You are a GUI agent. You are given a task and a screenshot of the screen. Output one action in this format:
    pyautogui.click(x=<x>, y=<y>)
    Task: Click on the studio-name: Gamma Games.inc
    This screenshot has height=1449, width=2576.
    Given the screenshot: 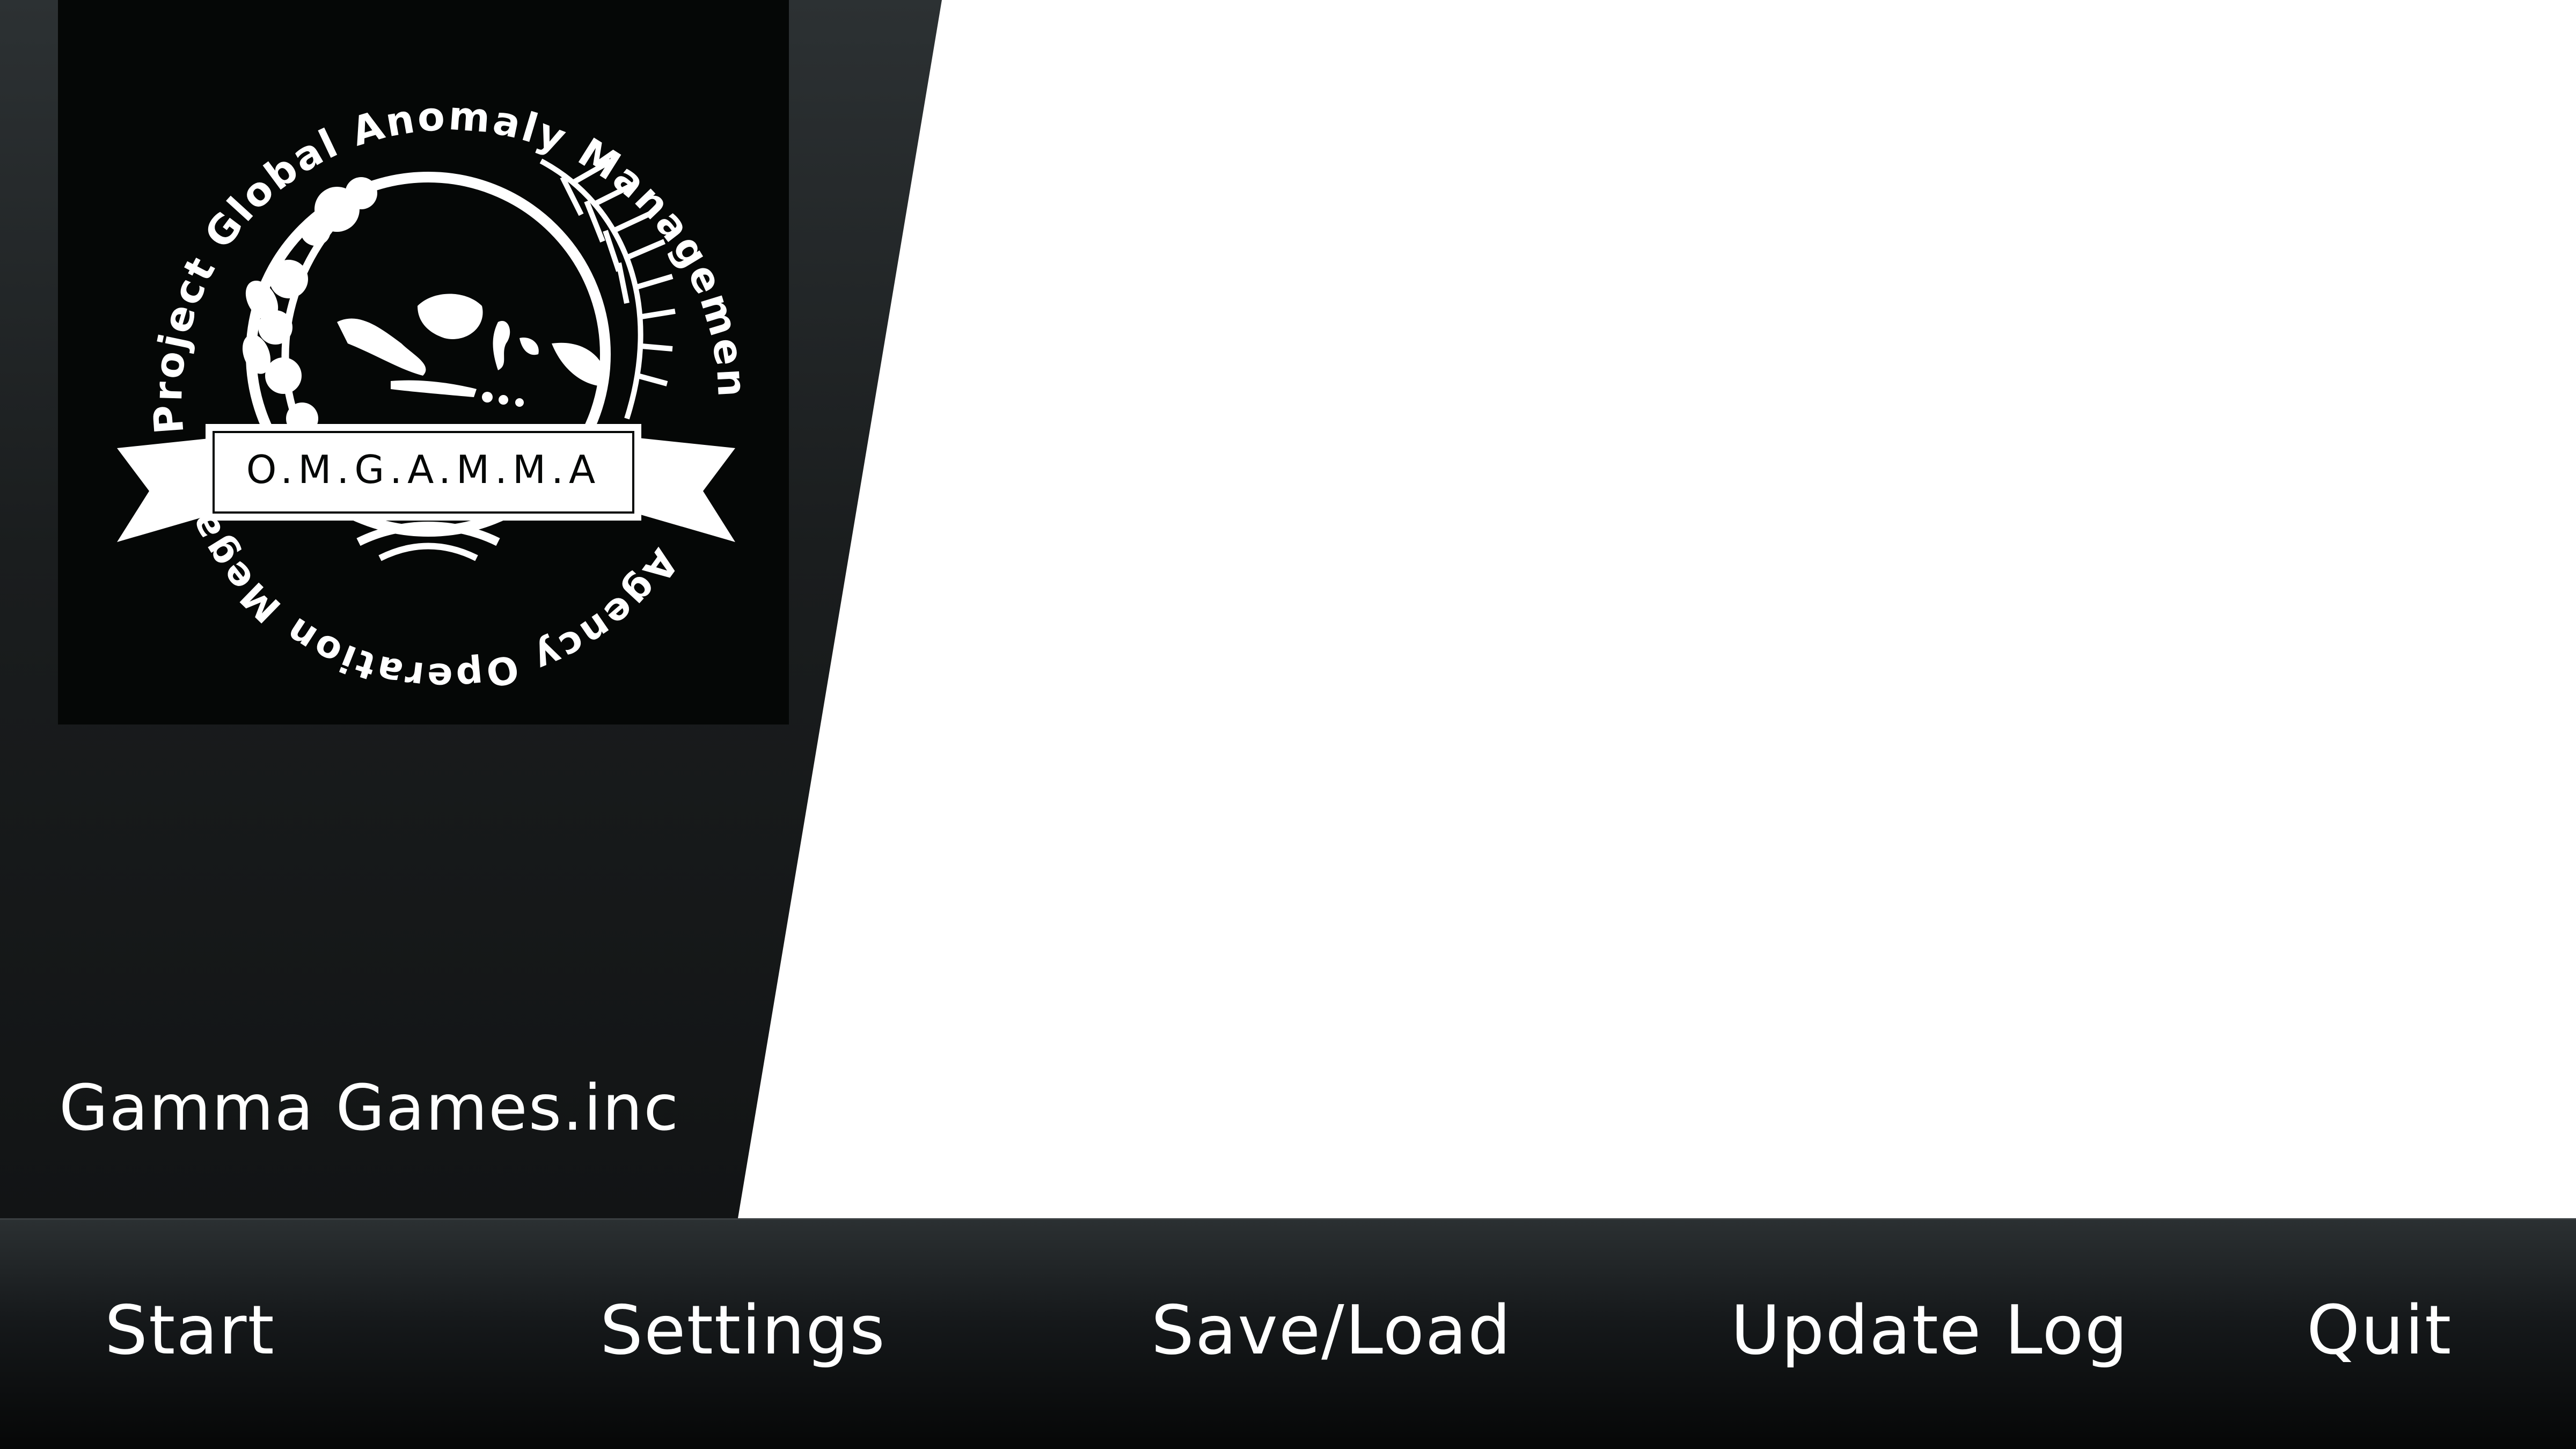 What is the action you would take?
    pyautogui.click(x=369, y=1108)
    